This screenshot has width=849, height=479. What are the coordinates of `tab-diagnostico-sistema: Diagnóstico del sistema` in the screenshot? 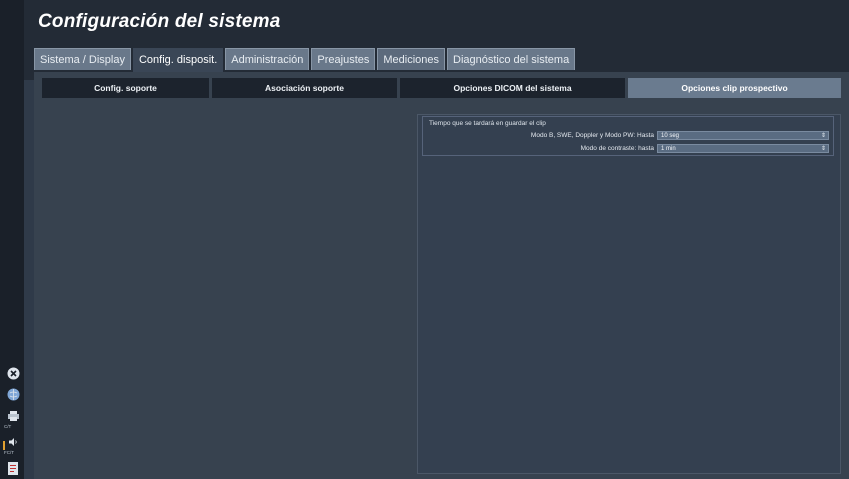 It's located at (511, 59).